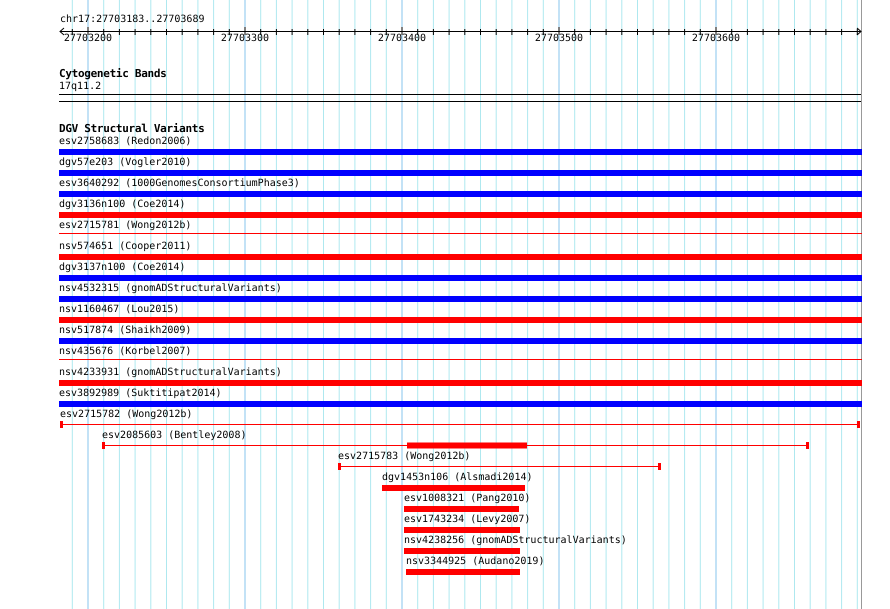  What do you see at coordinates (515, 540) in the screenshot?
I see `variant-label: nsv4238256 (gnomADStructuralVariants)` at bounding box center [515, 540].